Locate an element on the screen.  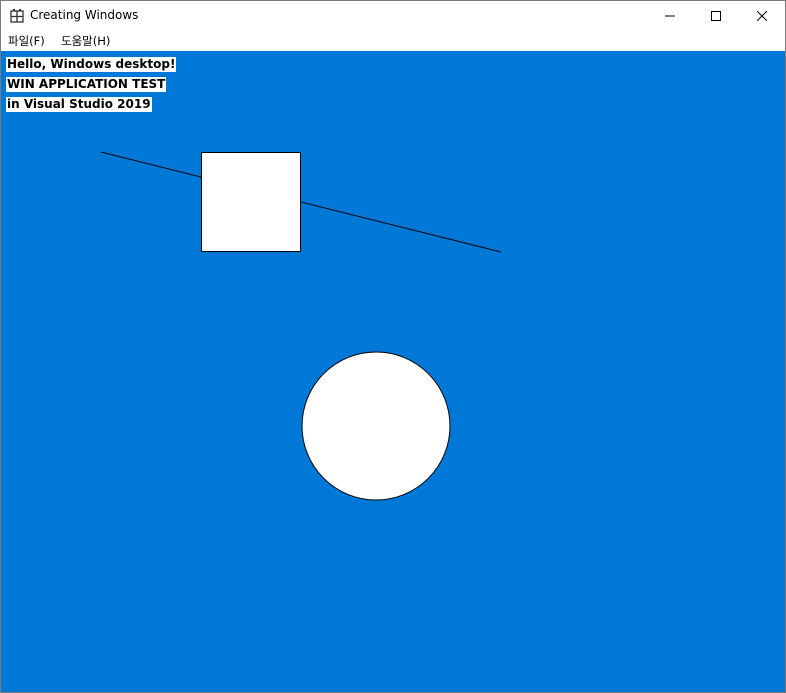
close-button is located at coordinates (762, 16).